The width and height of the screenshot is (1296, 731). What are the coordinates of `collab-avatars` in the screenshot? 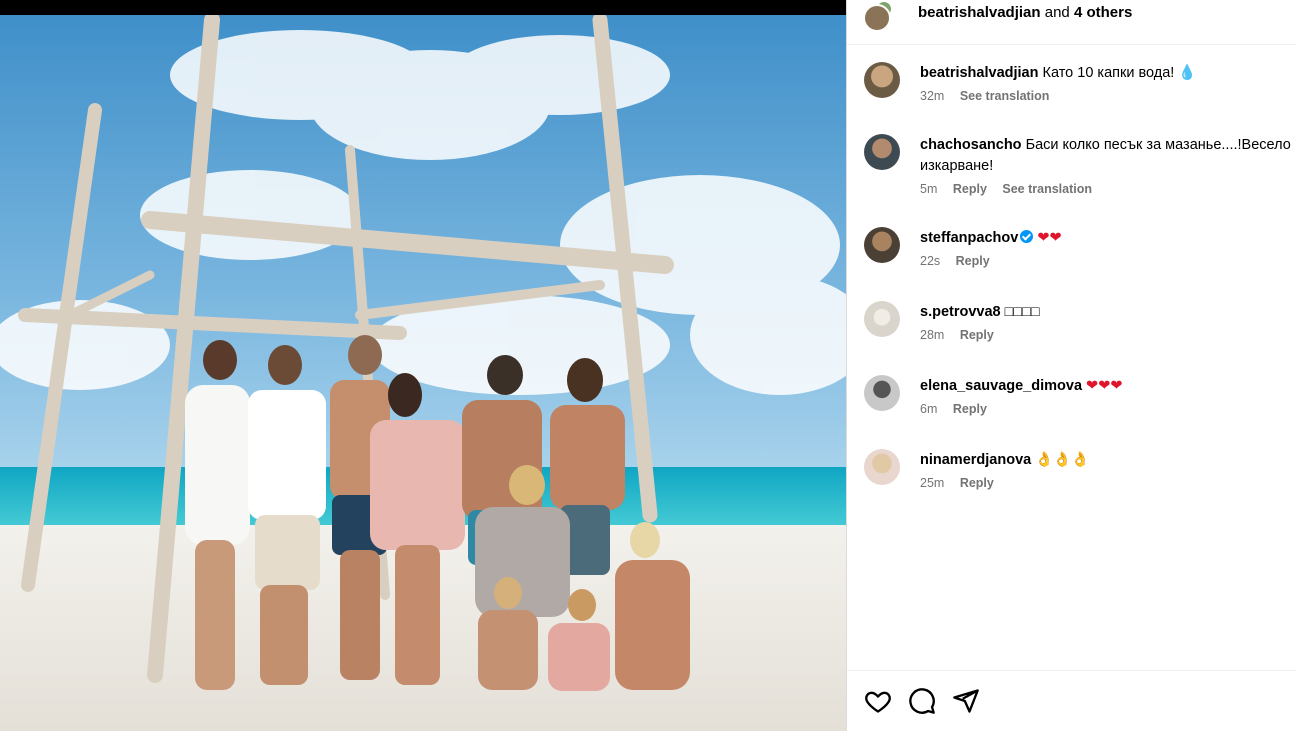 It's located at (883, 16).